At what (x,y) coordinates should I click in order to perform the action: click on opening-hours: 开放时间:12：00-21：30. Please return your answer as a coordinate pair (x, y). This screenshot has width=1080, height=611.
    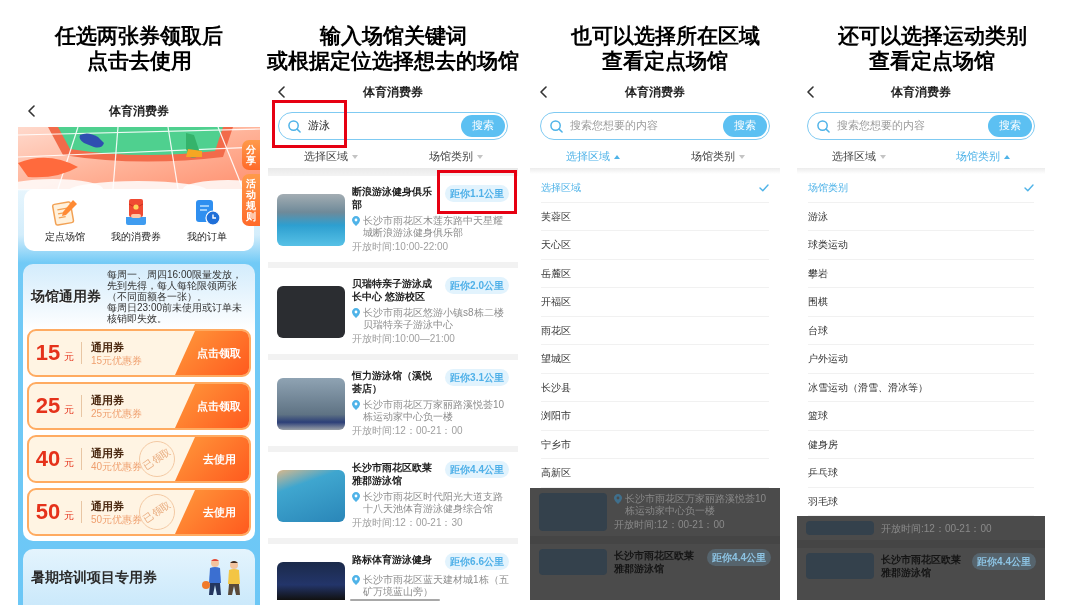
    Looking at the image, I should click on (408, 523).